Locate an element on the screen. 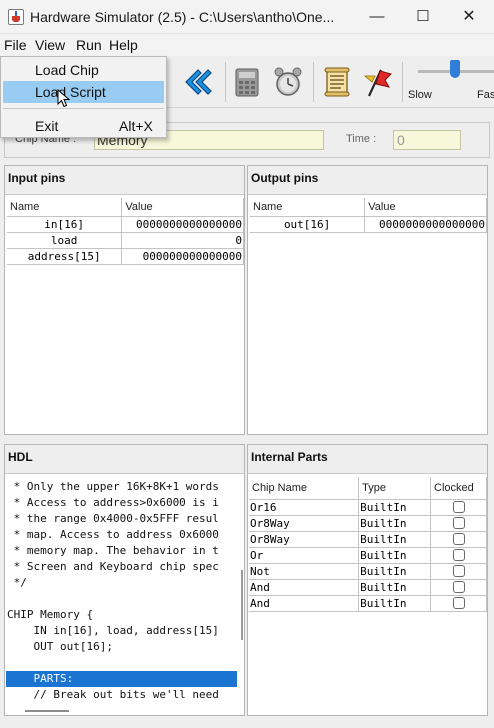  time-field: 0 is located at coordinates (427, 140).